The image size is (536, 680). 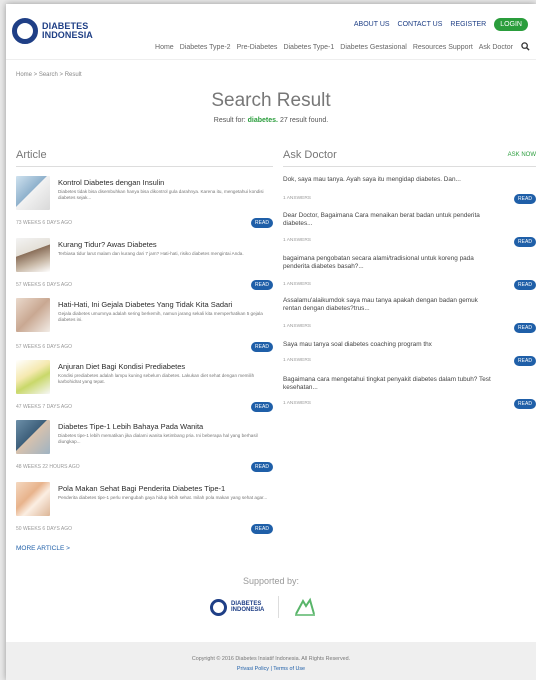 I want to click on article-title: Kurang Tidur? Awas Diabetes, so click(x=107, y=244).